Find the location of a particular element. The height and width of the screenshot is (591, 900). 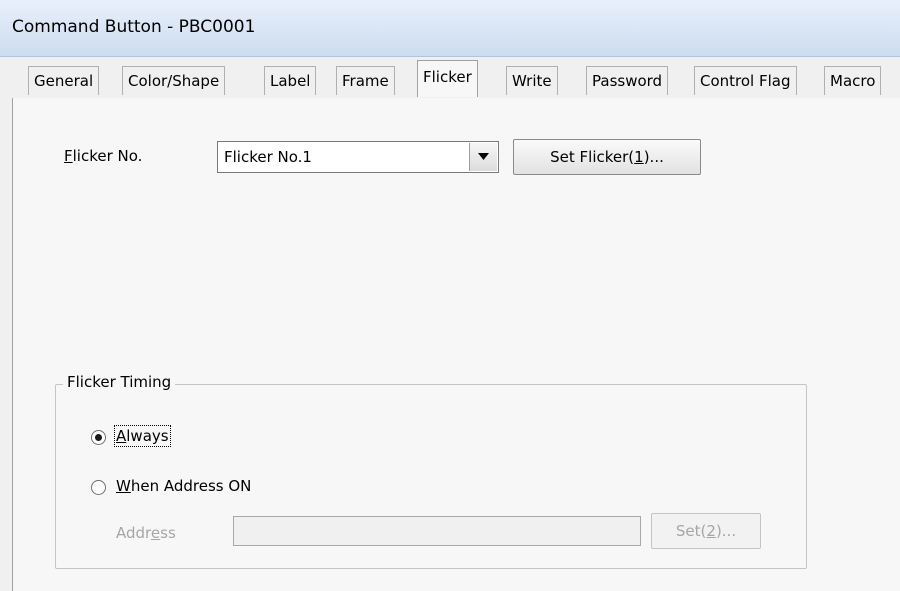

set-address-prefix: Set( is located at coordinates (691, 531).